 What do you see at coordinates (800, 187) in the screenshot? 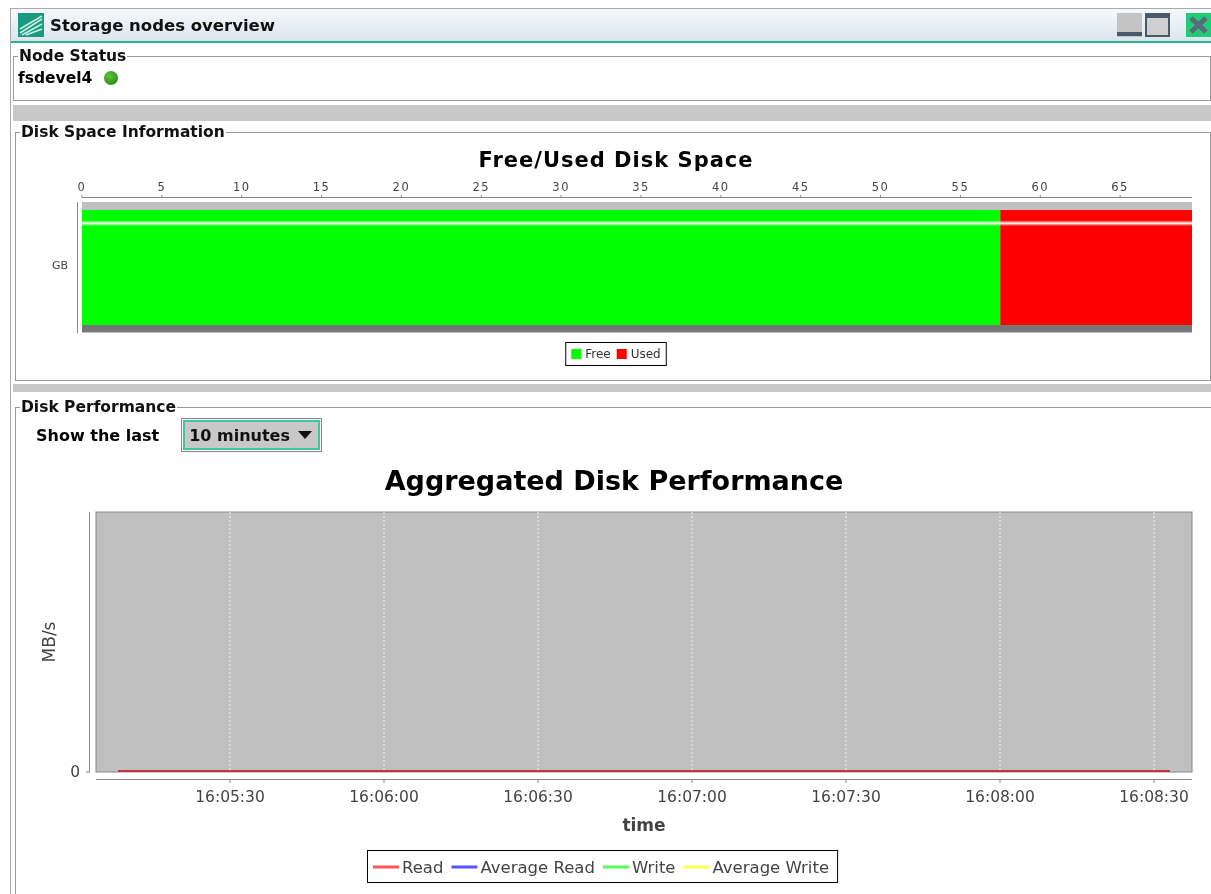
I see `tick-label: 45` at bounding box center [800, 187].